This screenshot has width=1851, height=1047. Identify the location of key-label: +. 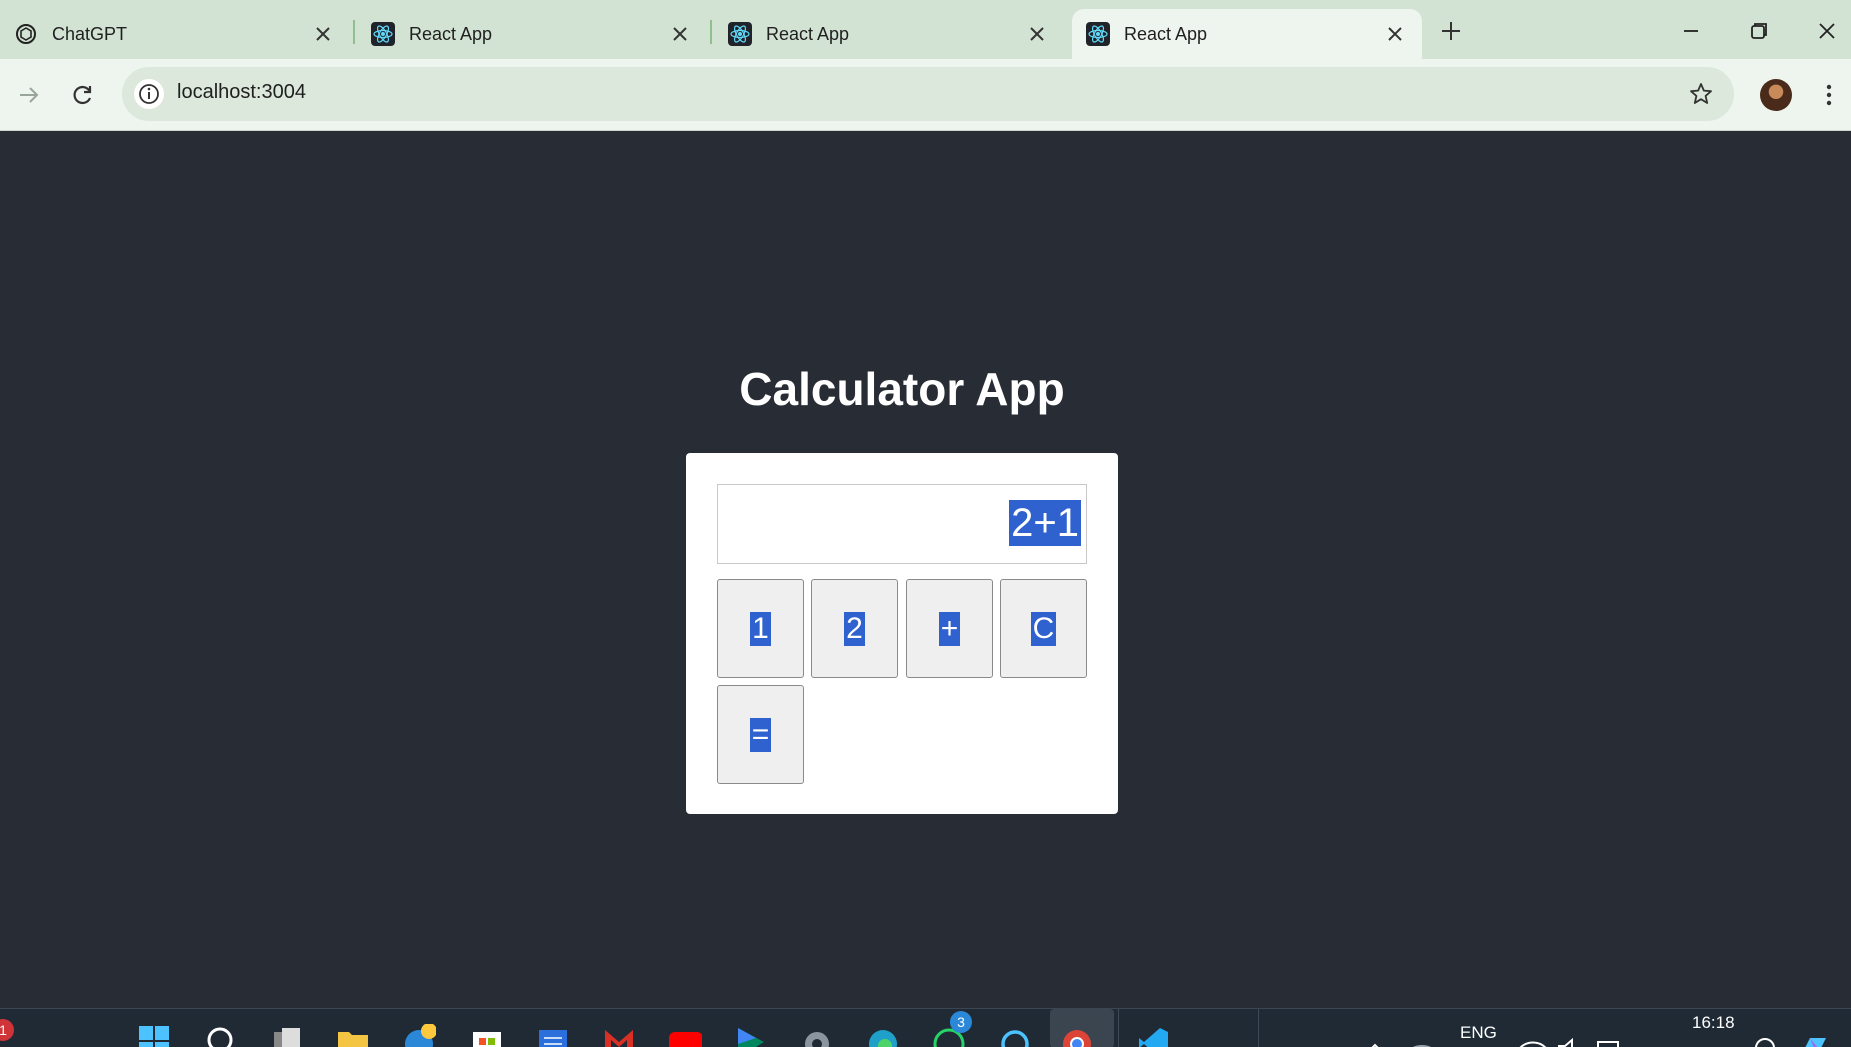
(949, 628).